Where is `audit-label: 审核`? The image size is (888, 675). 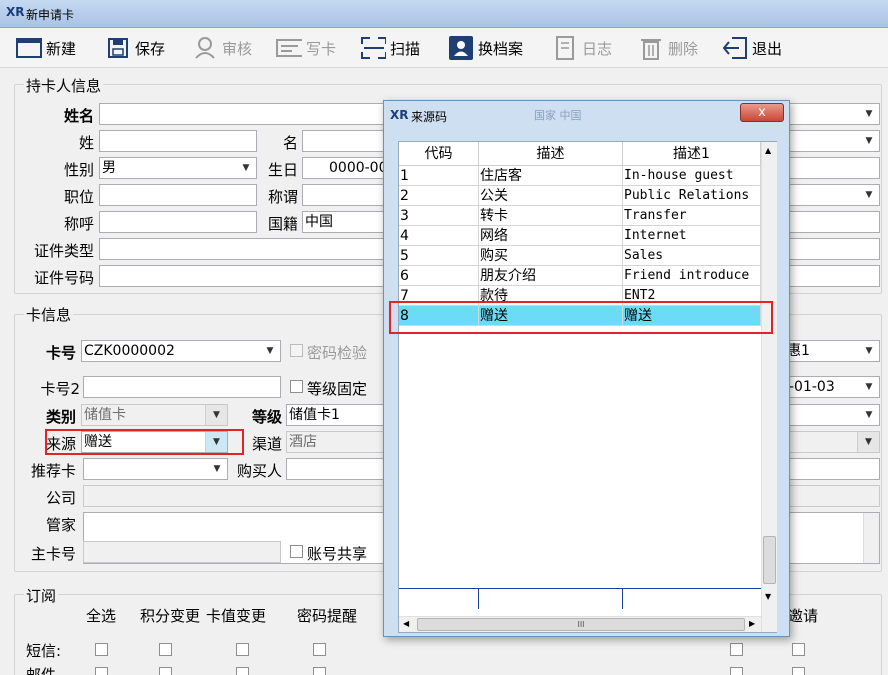
audit-label: 审核 is located at coordinates (237, 48).